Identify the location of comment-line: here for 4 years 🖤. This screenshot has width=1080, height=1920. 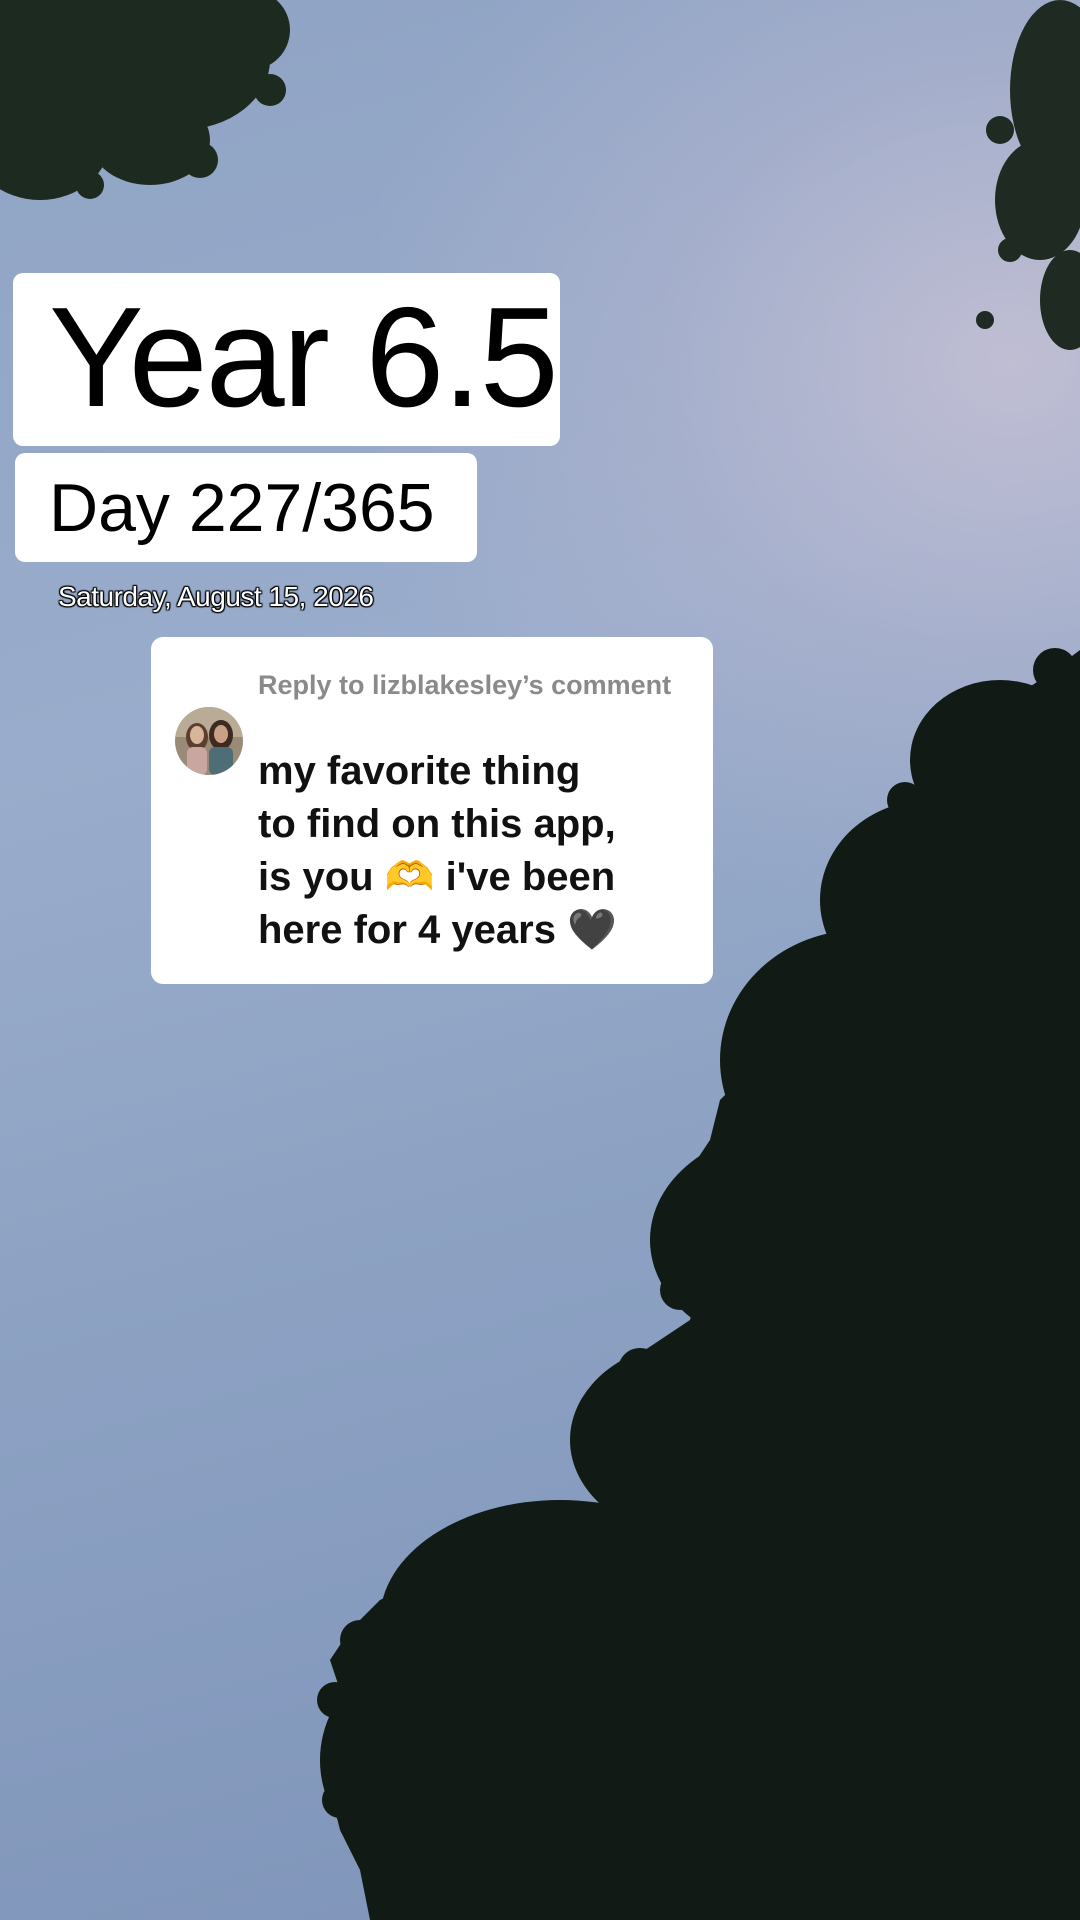
(478, 930).